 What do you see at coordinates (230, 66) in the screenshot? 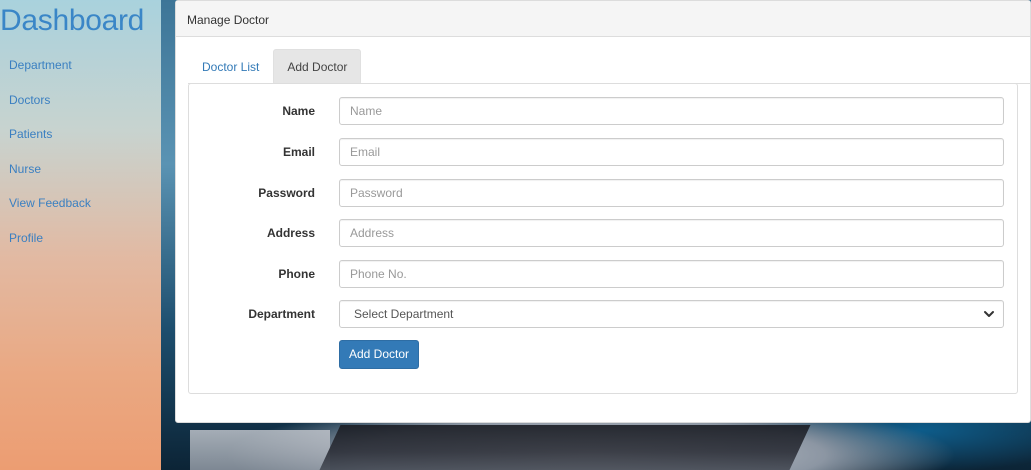
I see `tab-doctor-list: Doctor List` at bounding box center [230, 66].